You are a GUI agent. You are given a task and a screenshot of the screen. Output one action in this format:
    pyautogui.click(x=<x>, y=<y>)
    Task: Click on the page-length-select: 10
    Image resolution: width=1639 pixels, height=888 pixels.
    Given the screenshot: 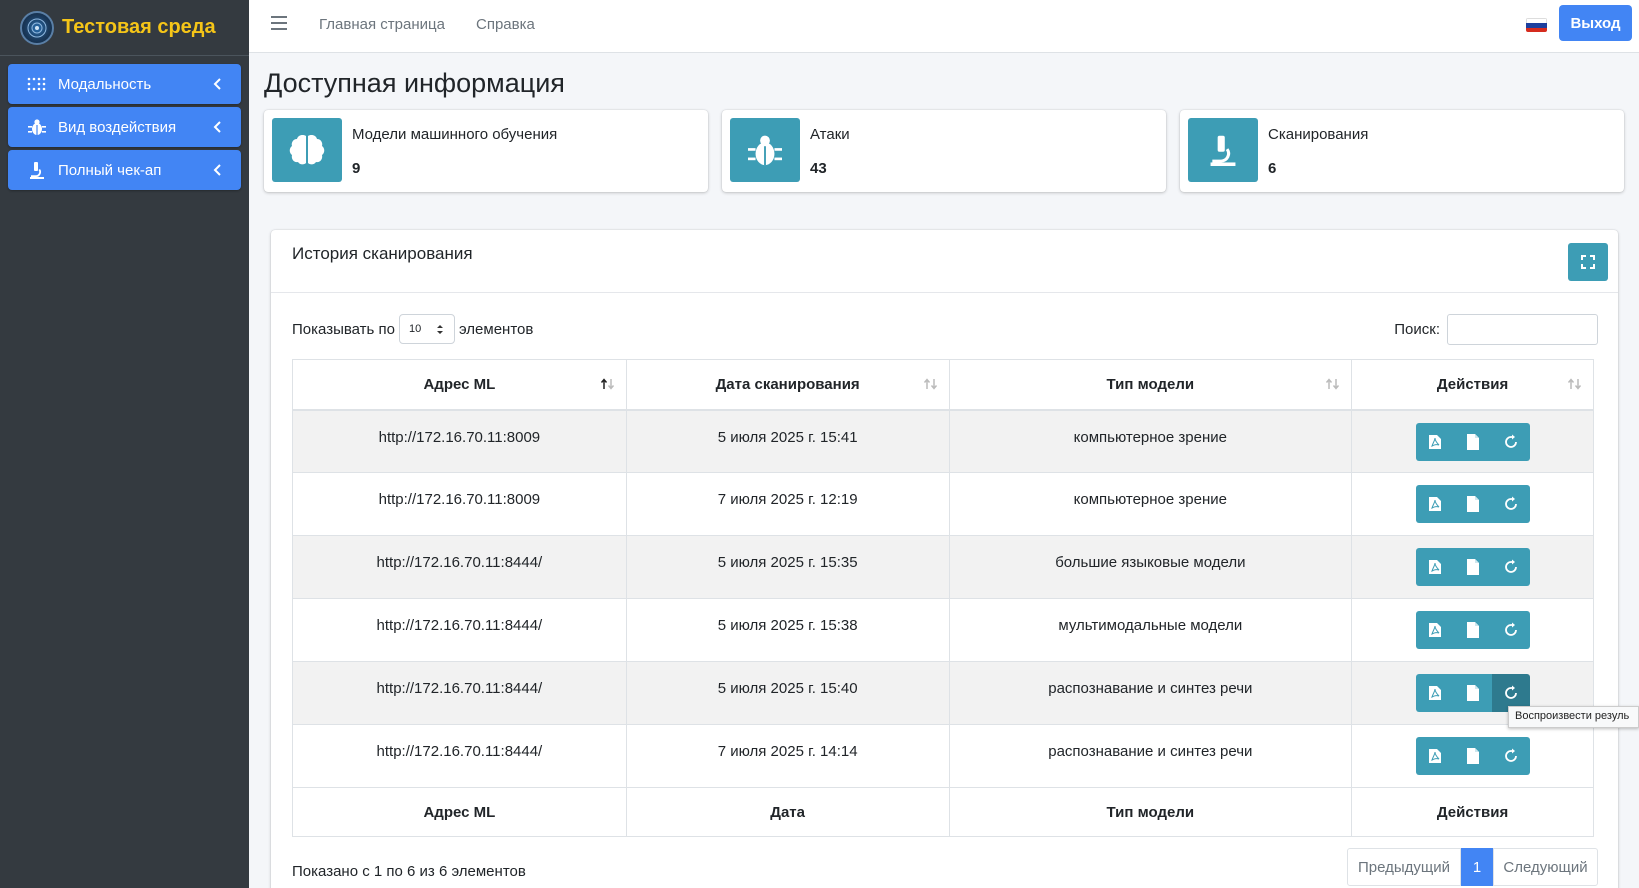 What is the action you would take?
    pyautogui.click(x=426, y=329)
    